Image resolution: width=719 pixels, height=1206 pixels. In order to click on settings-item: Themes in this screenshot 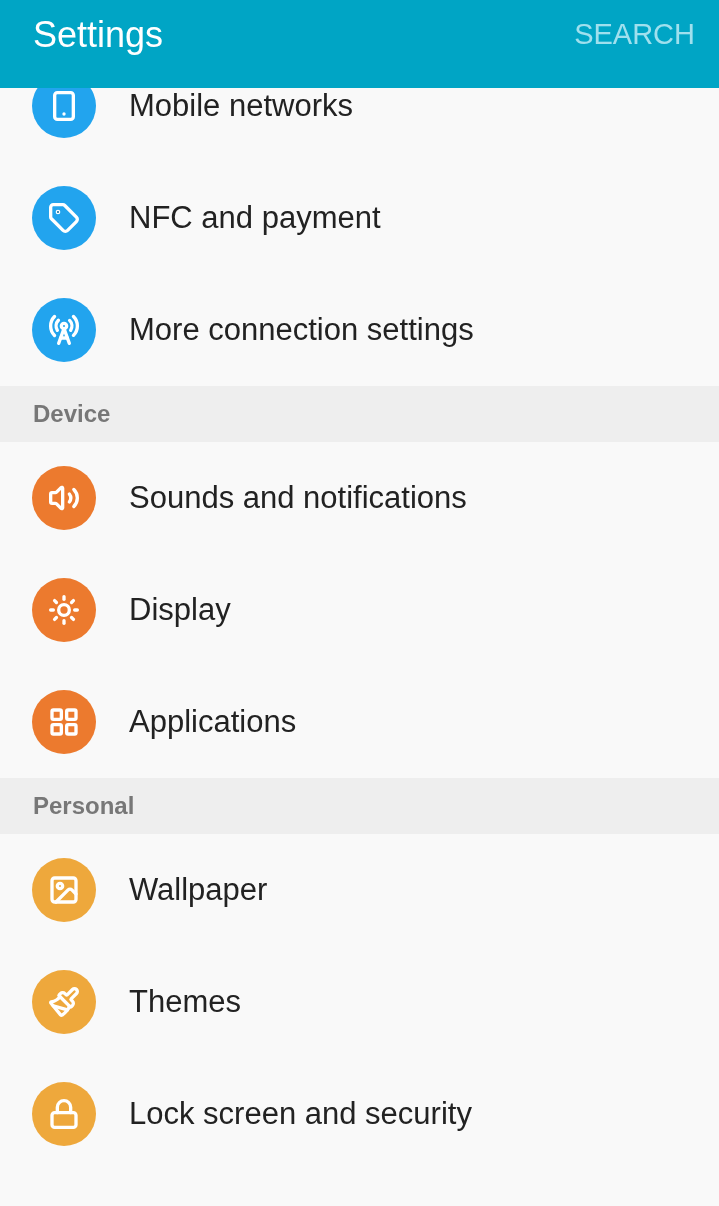, I will do `click(359, 1002)`.